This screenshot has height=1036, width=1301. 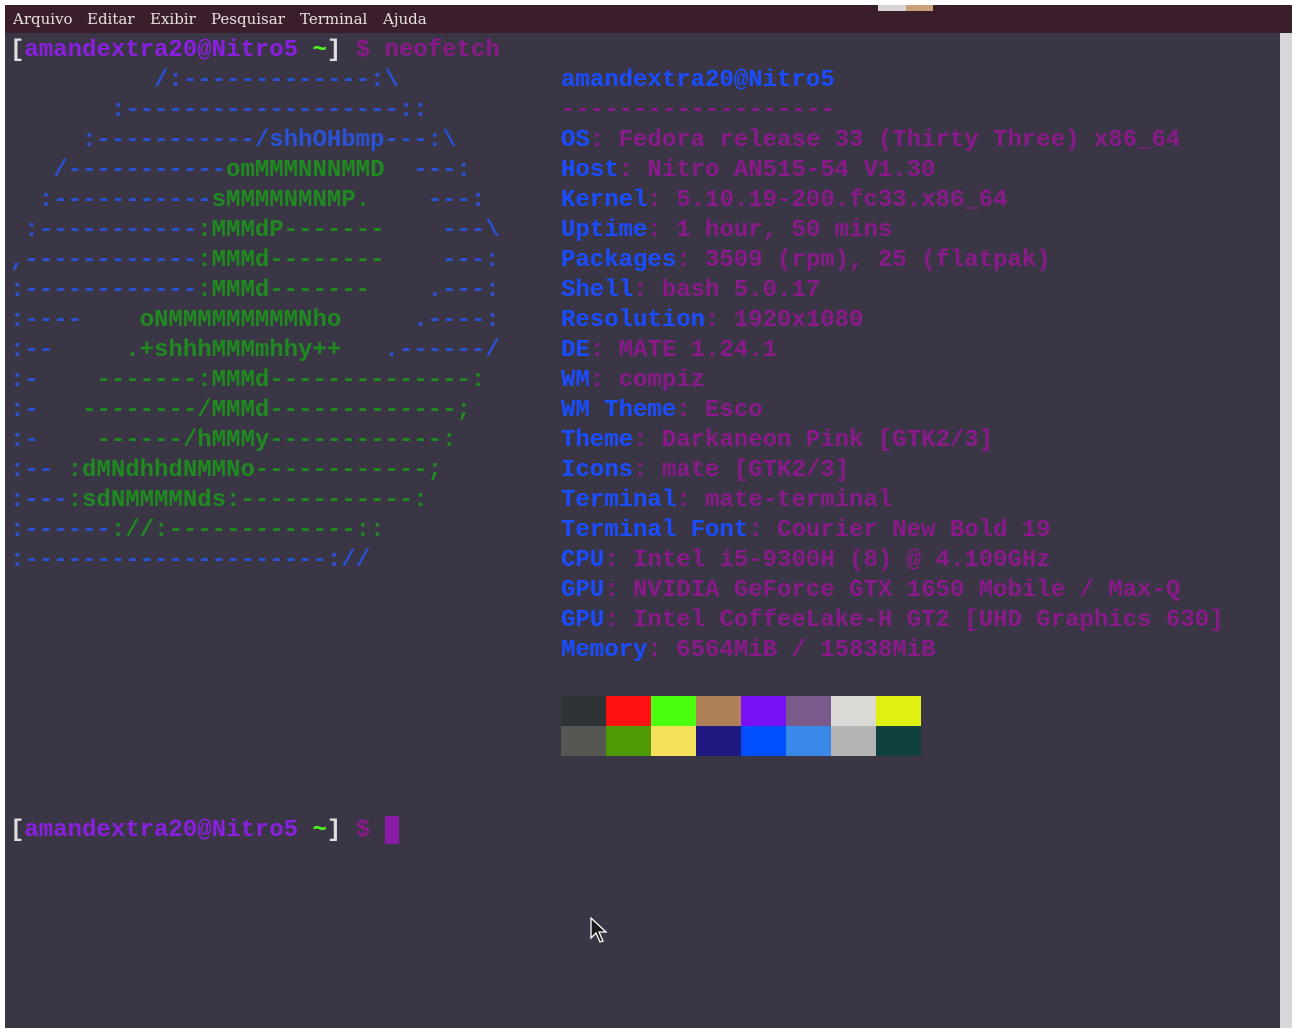 I want to click on info-value: Fedora release 33 (Thirty Three) x86_64, so click(x=899, y=140).